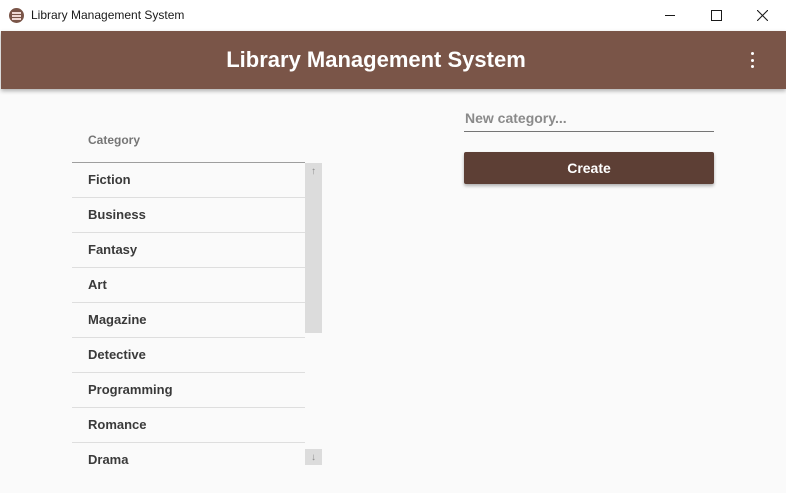 The width and height of the screenshot is (786, 493). I want to click on list-scrollbar: ↑ ↓, so click(313, 315).